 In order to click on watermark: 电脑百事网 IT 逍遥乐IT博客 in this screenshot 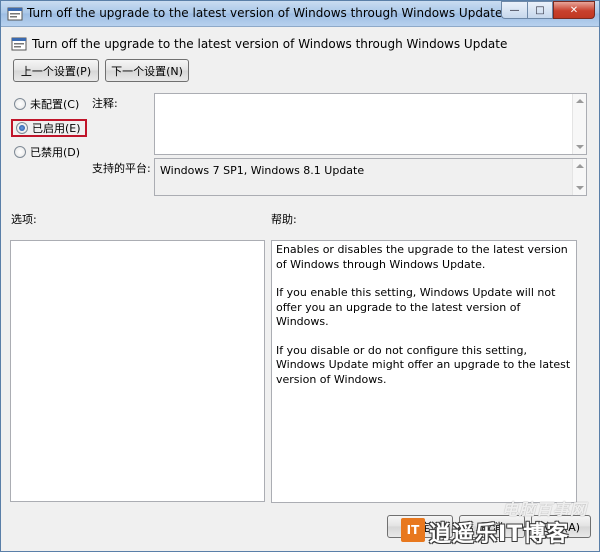, I will do `click(496, 522)`.